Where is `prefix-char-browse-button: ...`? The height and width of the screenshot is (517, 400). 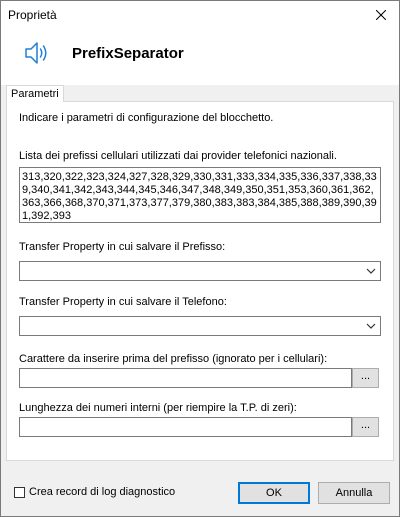 prefix-char-browse-button: ... is located at coordinates (365, 378).